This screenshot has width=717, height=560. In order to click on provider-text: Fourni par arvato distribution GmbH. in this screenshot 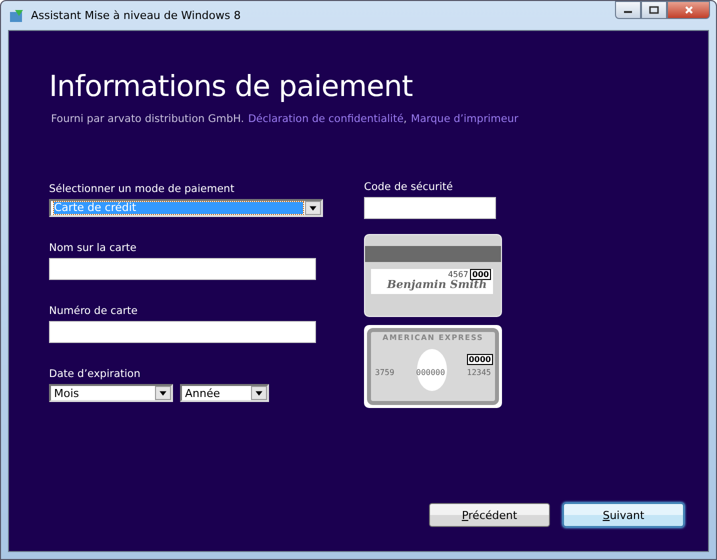, I will do `click(147, 119)`.